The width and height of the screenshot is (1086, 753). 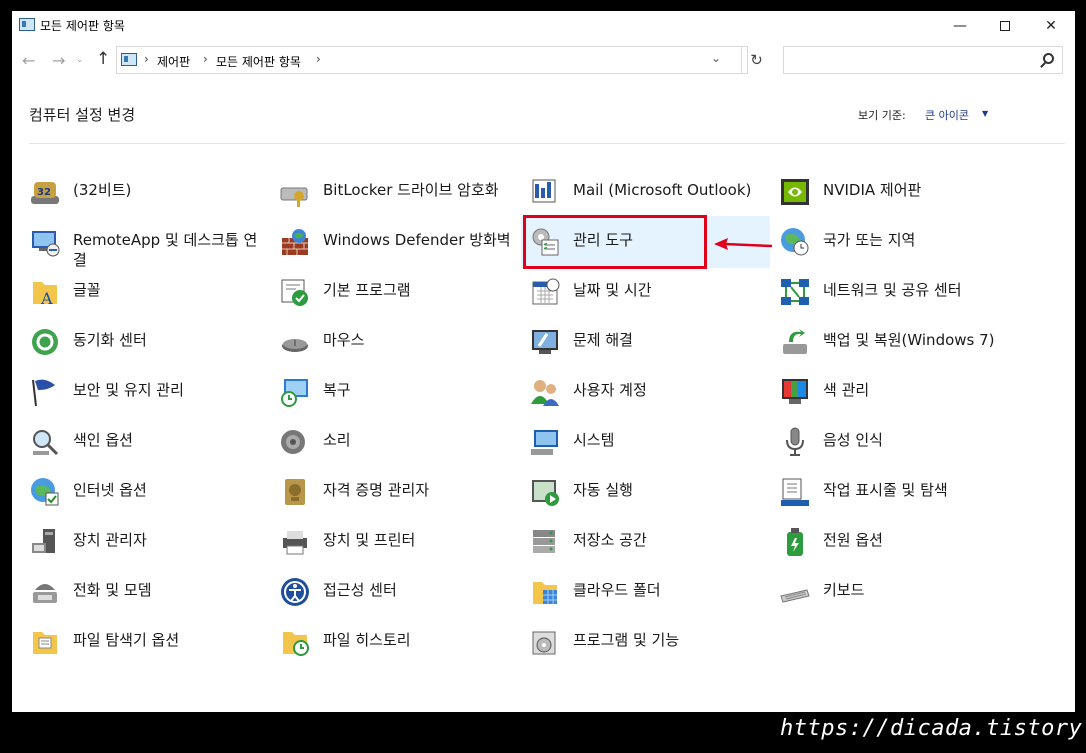 I want to click on ease-of-access-icon, so click(x=295, y=592).